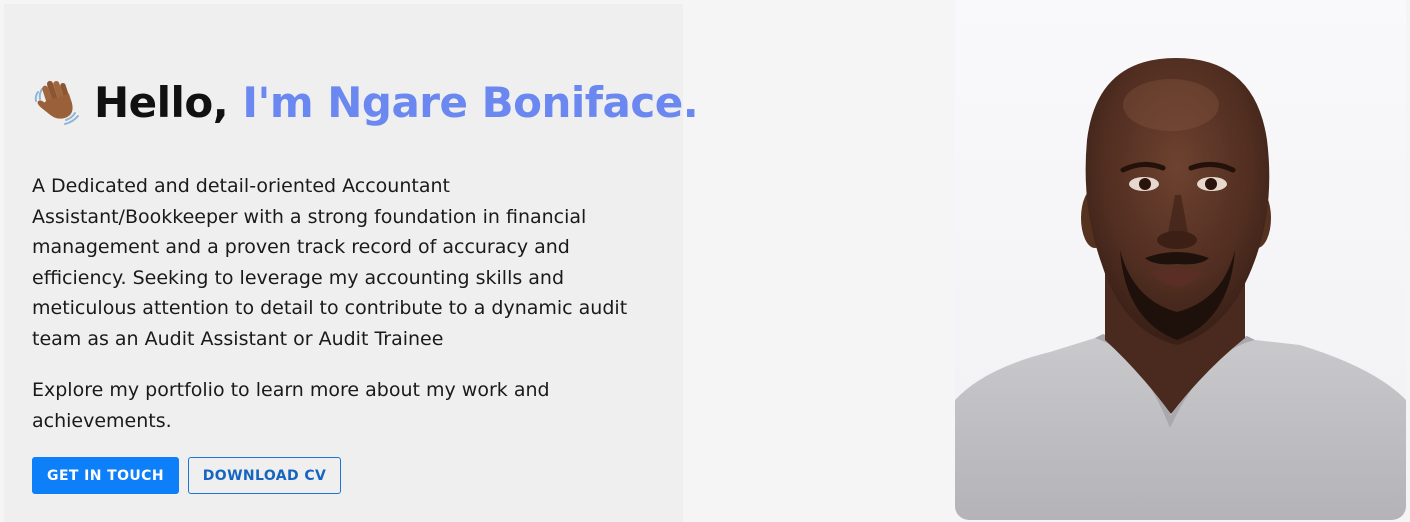 The width and height of the screenshot is (1410, 522). Describe the element at coordinates (57, 101) in the screenshot. I see `waving-hand-icon` at that location.